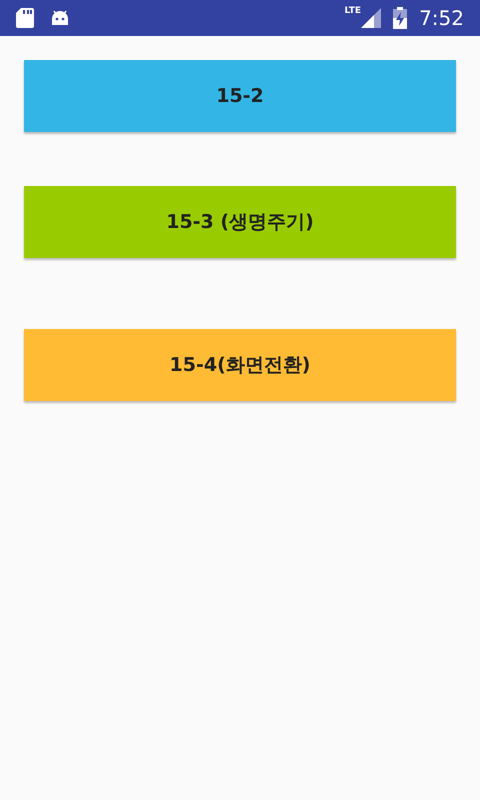 The image size is (480, 800). Describe the element at coordinates (240, 96) in the screenshot. I see `menu-button: 15-2` at that location.